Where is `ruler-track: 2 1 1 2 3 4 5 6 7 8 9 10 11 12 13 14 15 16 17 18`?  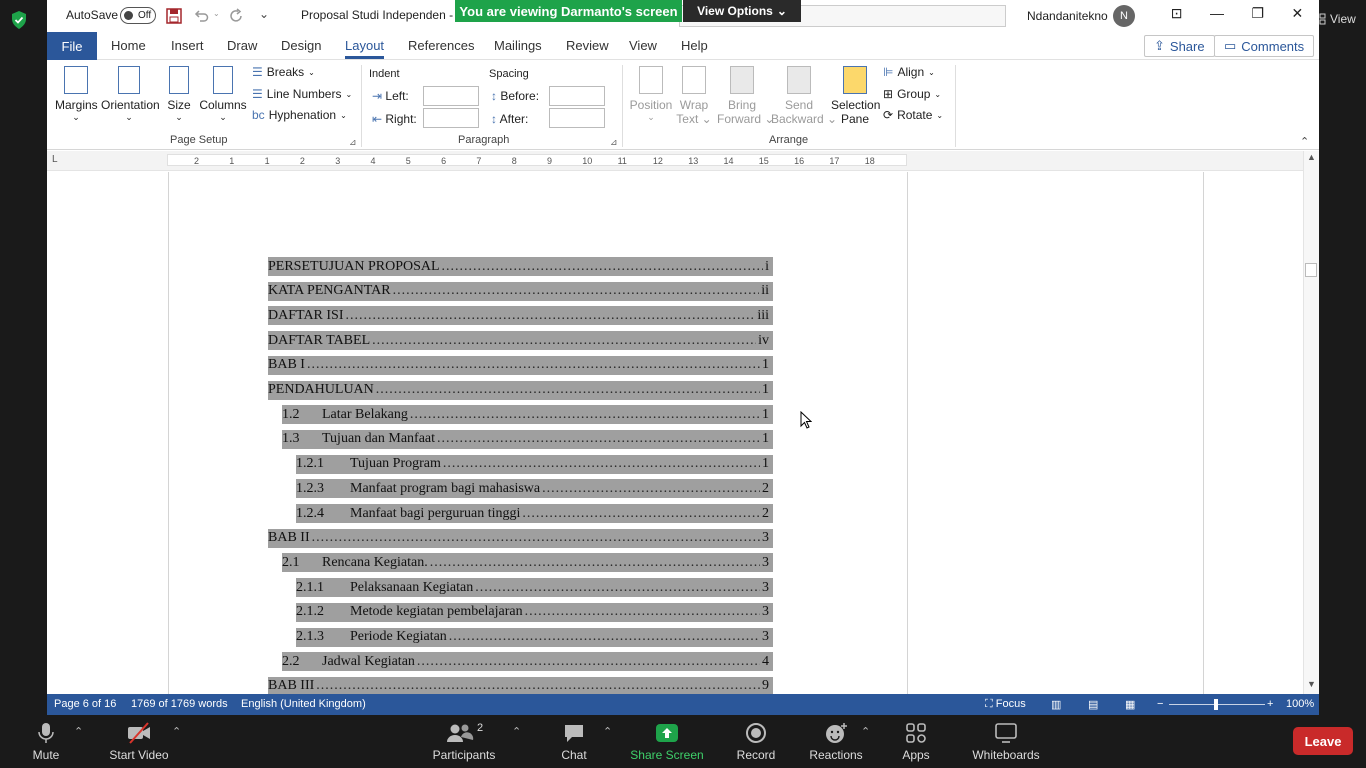
ruler-track: 2 1 1 2 3 4 5 6 7 8 9 10 11 12 13 14 15 16 17 18 is located at coordinates (537, 160).